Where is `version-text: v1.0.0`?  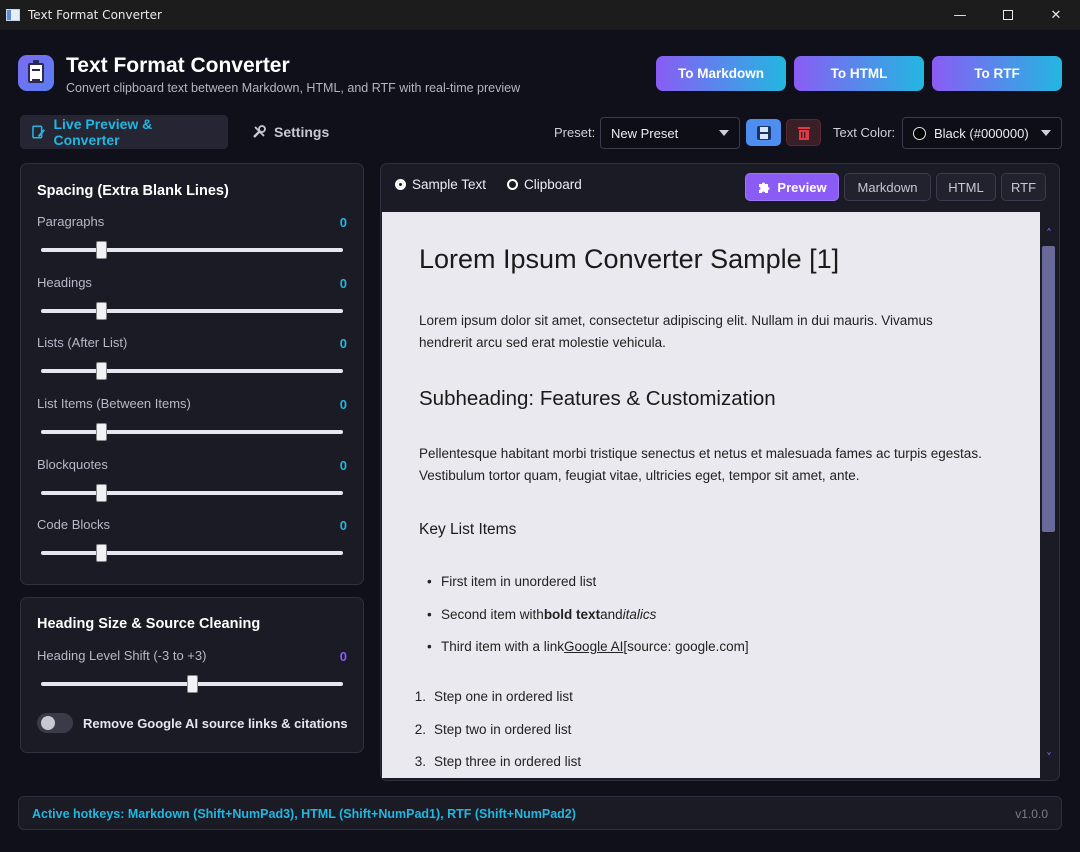
version-text: v1.0.0 is located at coordinates (1031, 814).